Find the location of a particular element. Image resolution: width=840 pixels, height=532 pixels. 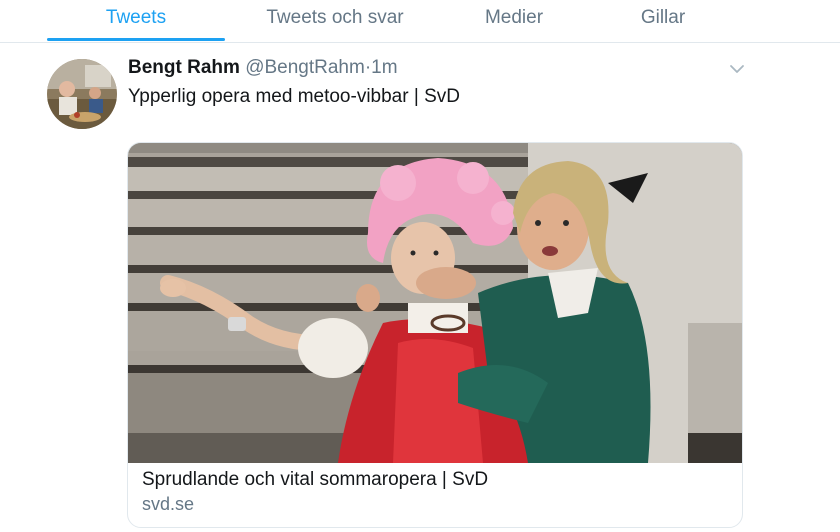

author-name: Bengt Rahm is located at coordinates (184, 67).